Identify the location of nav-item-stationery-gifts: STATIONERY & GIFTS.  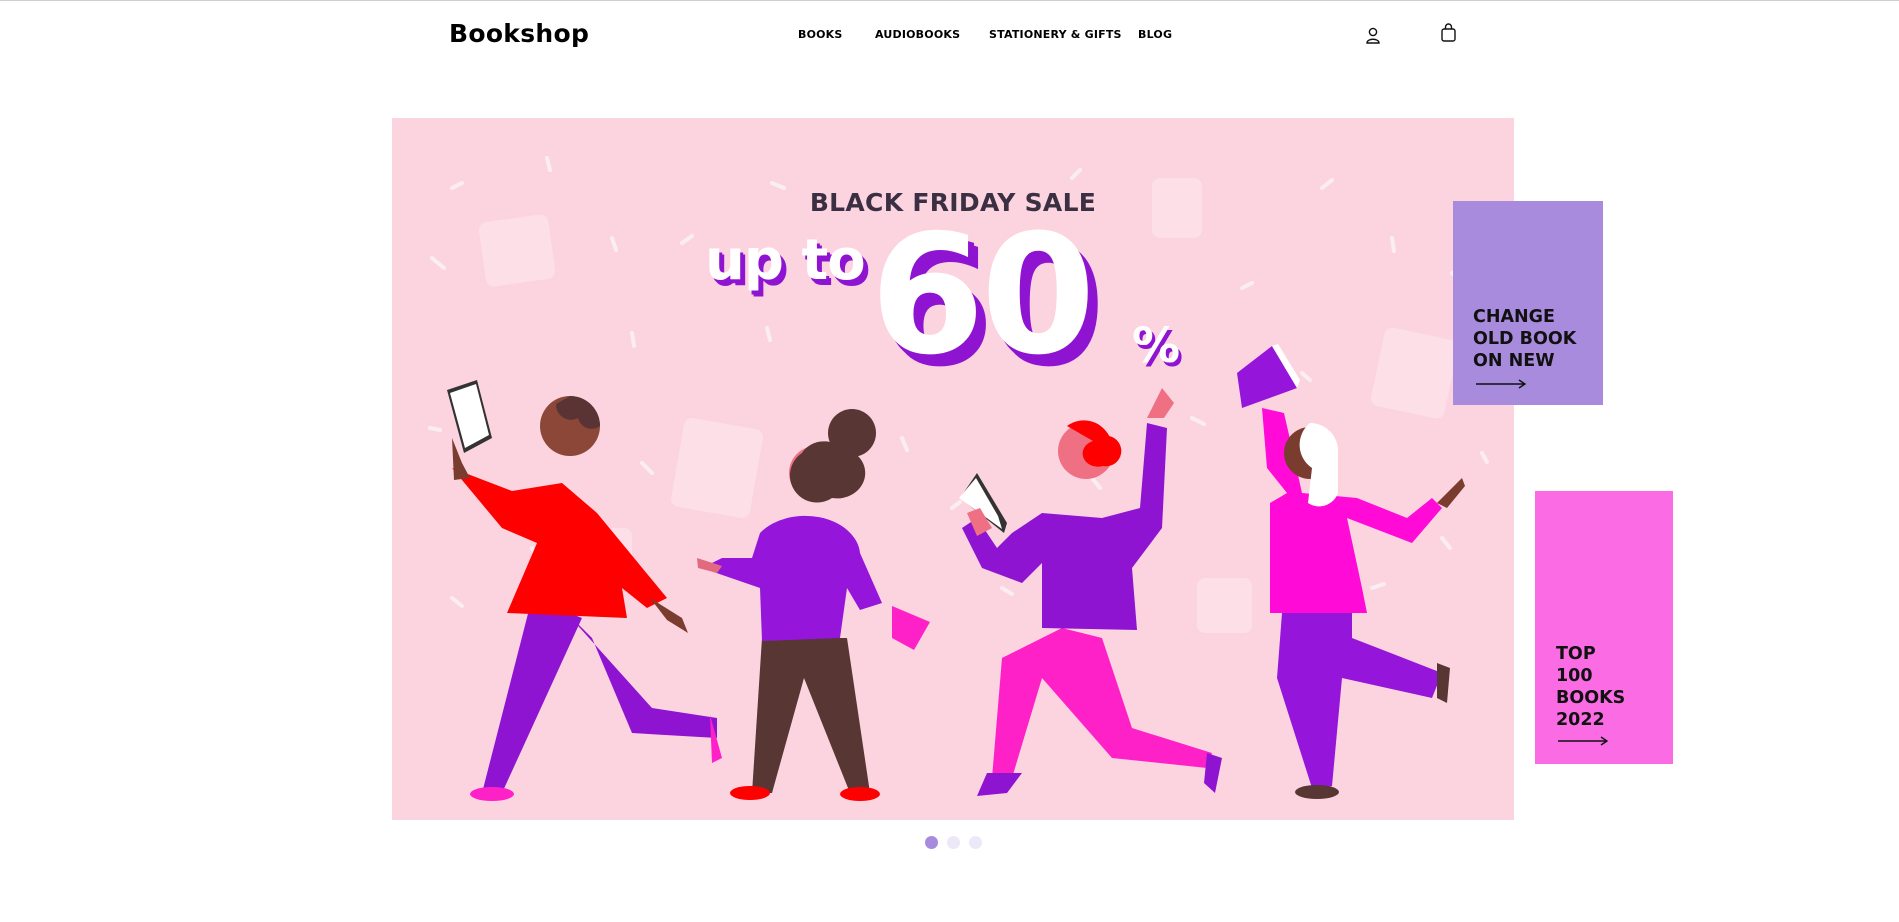
(1055, 34).